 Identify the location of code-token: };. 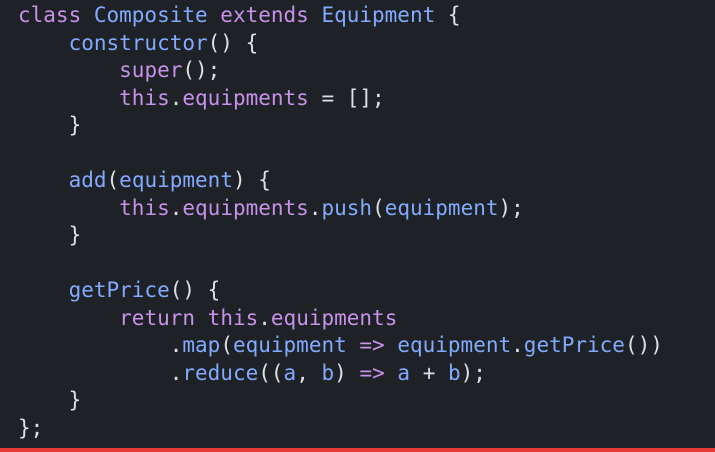
(31, 427).